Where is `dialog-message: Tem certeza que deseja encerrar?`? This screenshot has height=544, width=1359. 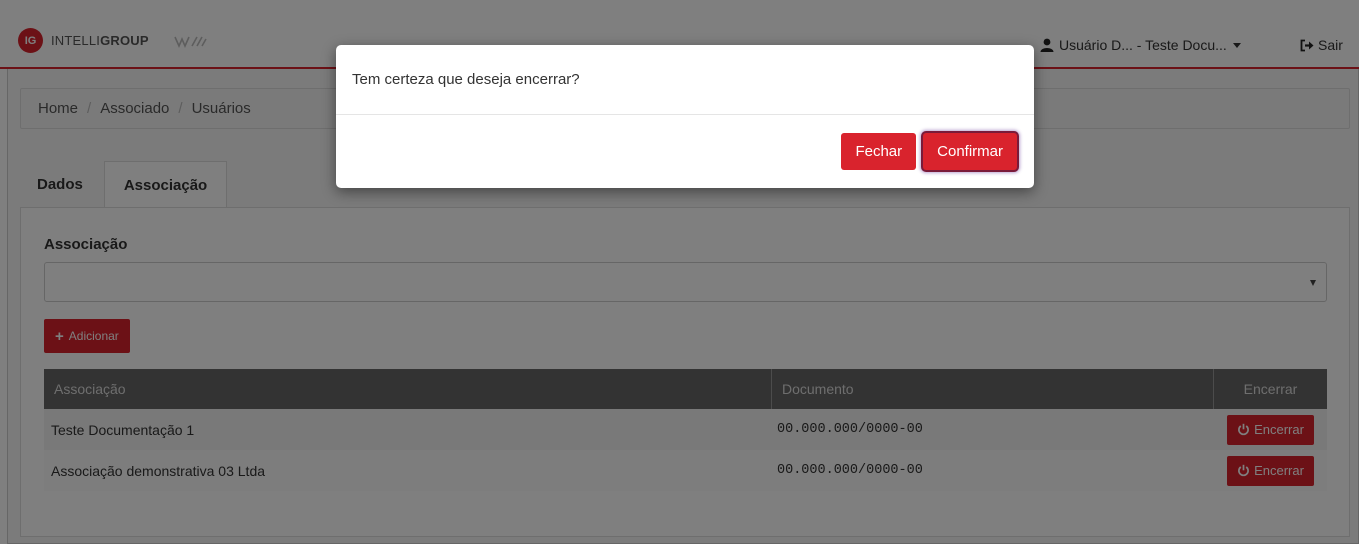 dialog-message: Tem certeza que deseja encerrar? is located at coordinates (466, 79).